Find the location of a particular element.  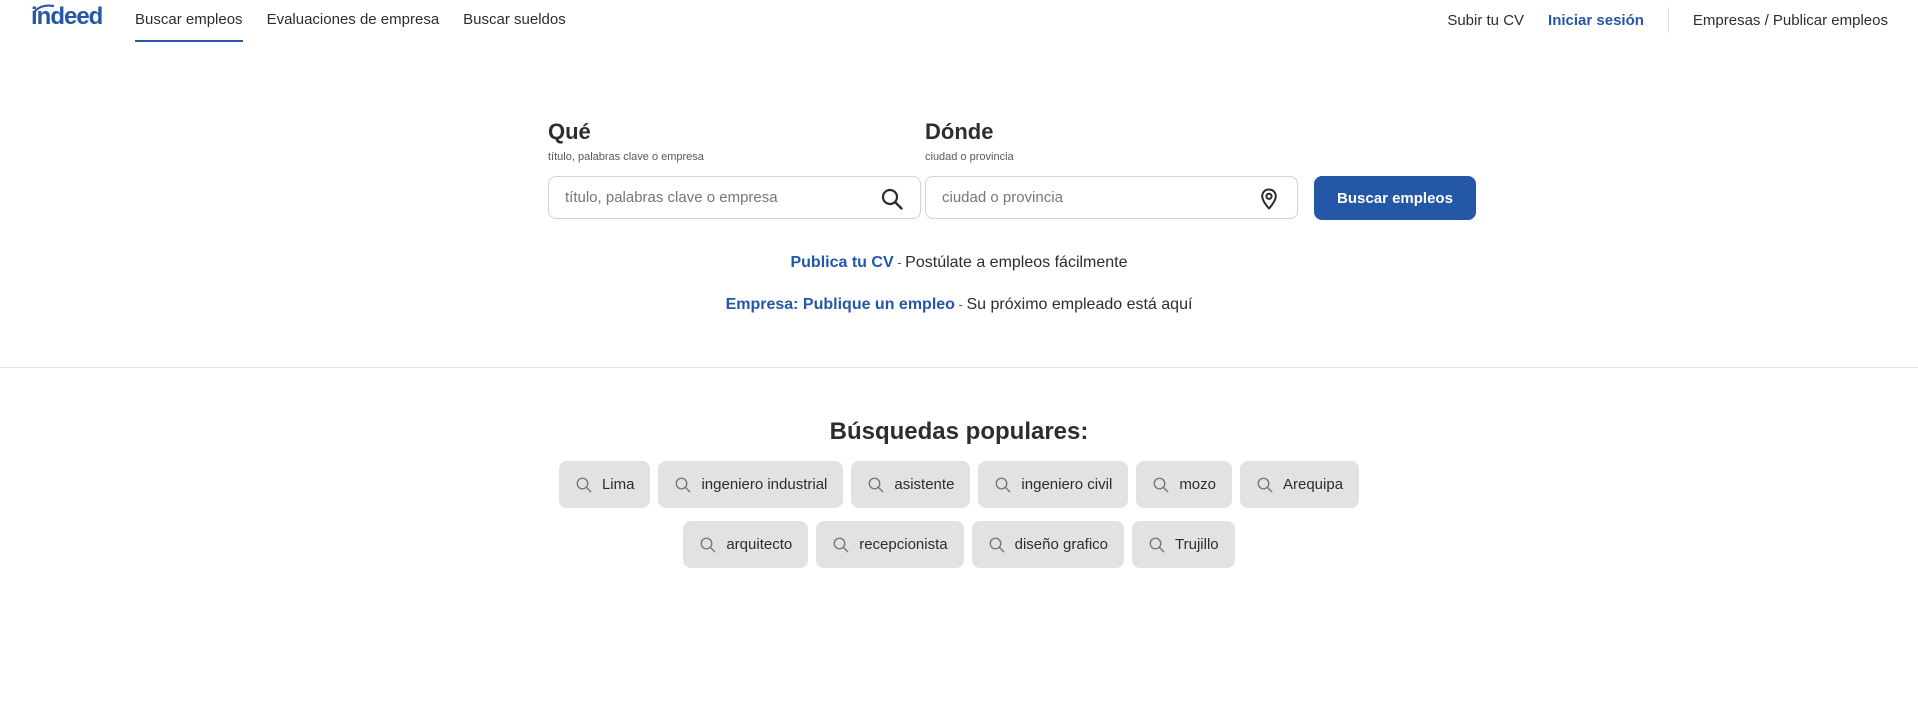

chip-label: mozo is located at coordinates (1197, 484).